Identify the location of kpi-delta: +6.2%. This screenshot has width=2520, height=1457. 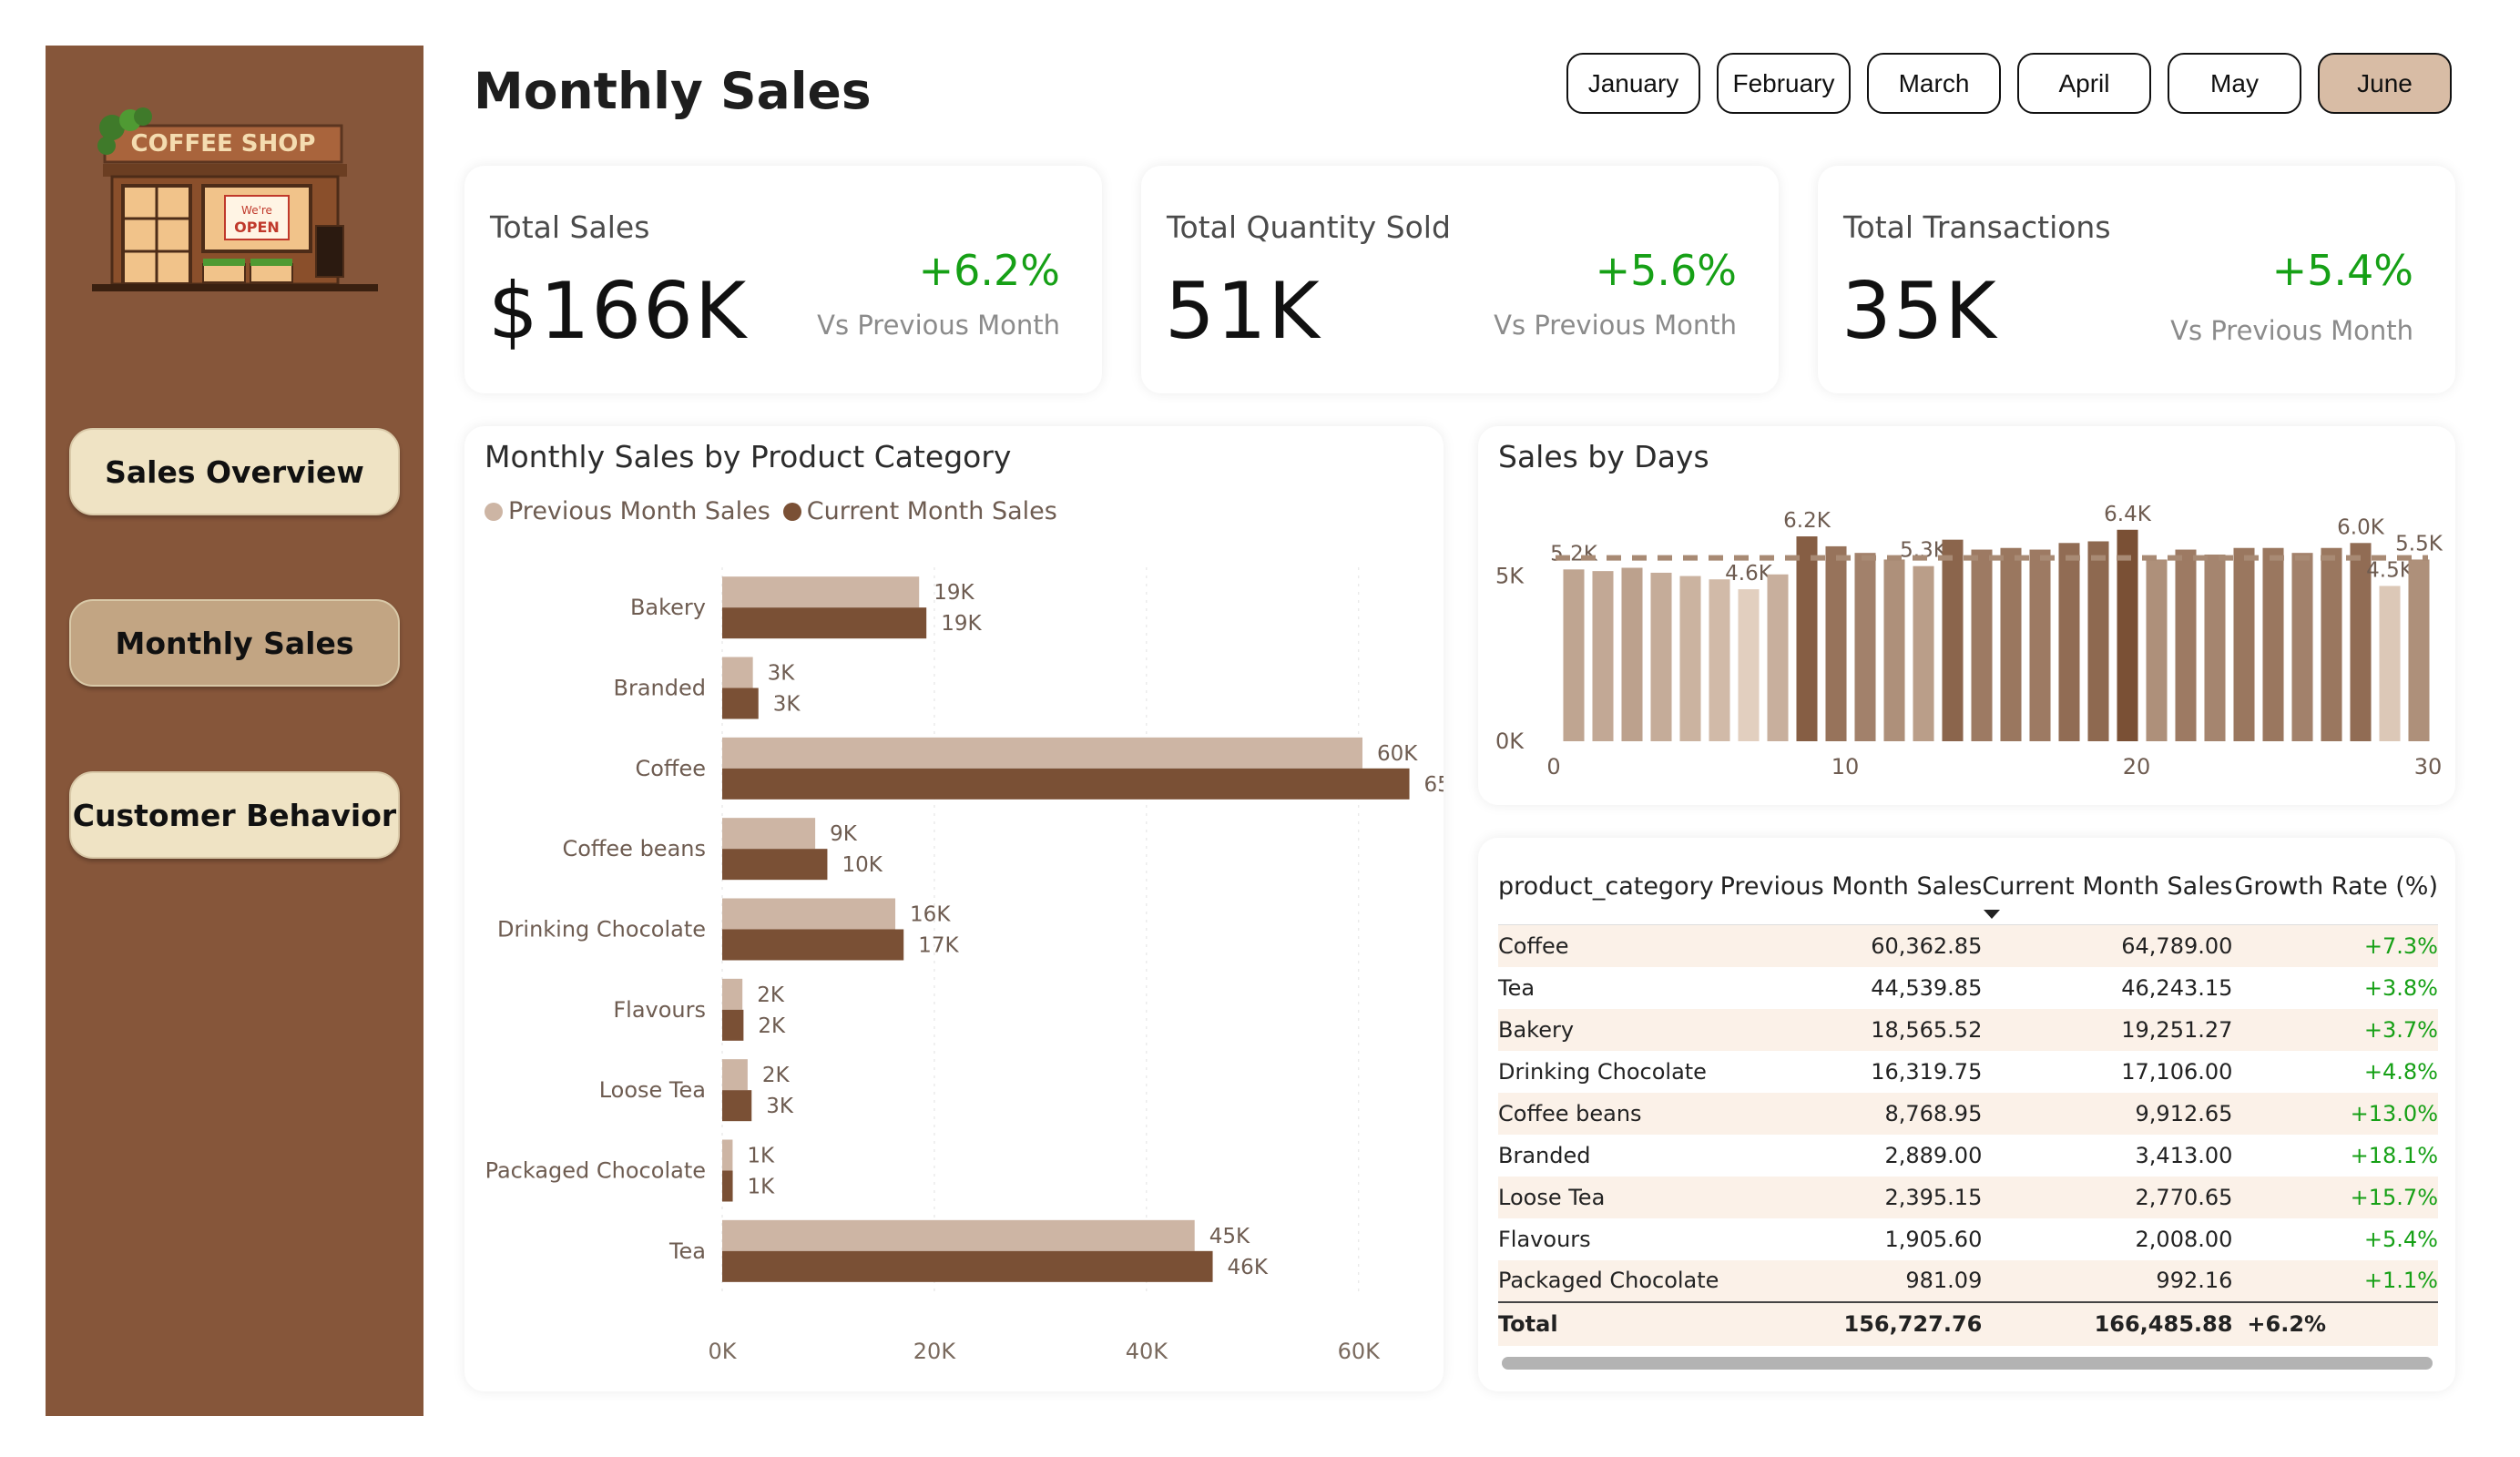
(989, 270).